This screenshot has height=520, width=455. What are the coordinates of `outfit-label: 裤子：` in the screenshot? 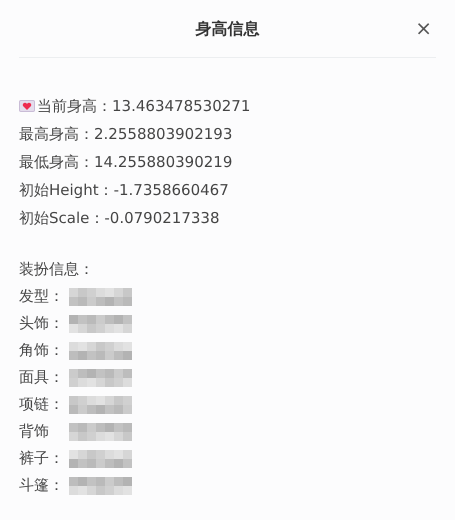 It's located at (42, 459).